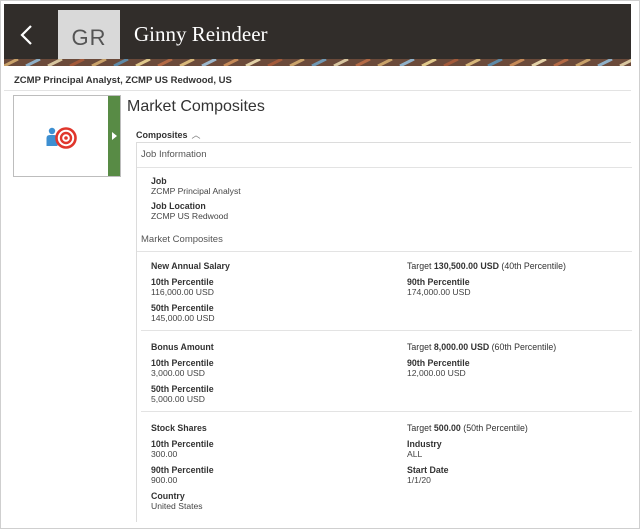  Describe the element at coordinates (182, 363) in the screenshot. I see `bonus-p10-label: 10th Percentile` at that location.